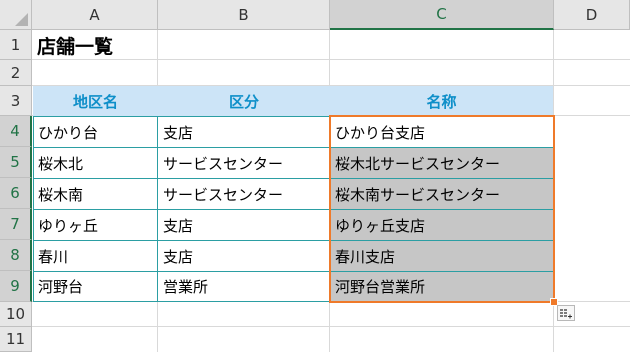  Describe the element at coordinates (16, 162) in the screenshot. I see `row-header-5: 5` at that location.